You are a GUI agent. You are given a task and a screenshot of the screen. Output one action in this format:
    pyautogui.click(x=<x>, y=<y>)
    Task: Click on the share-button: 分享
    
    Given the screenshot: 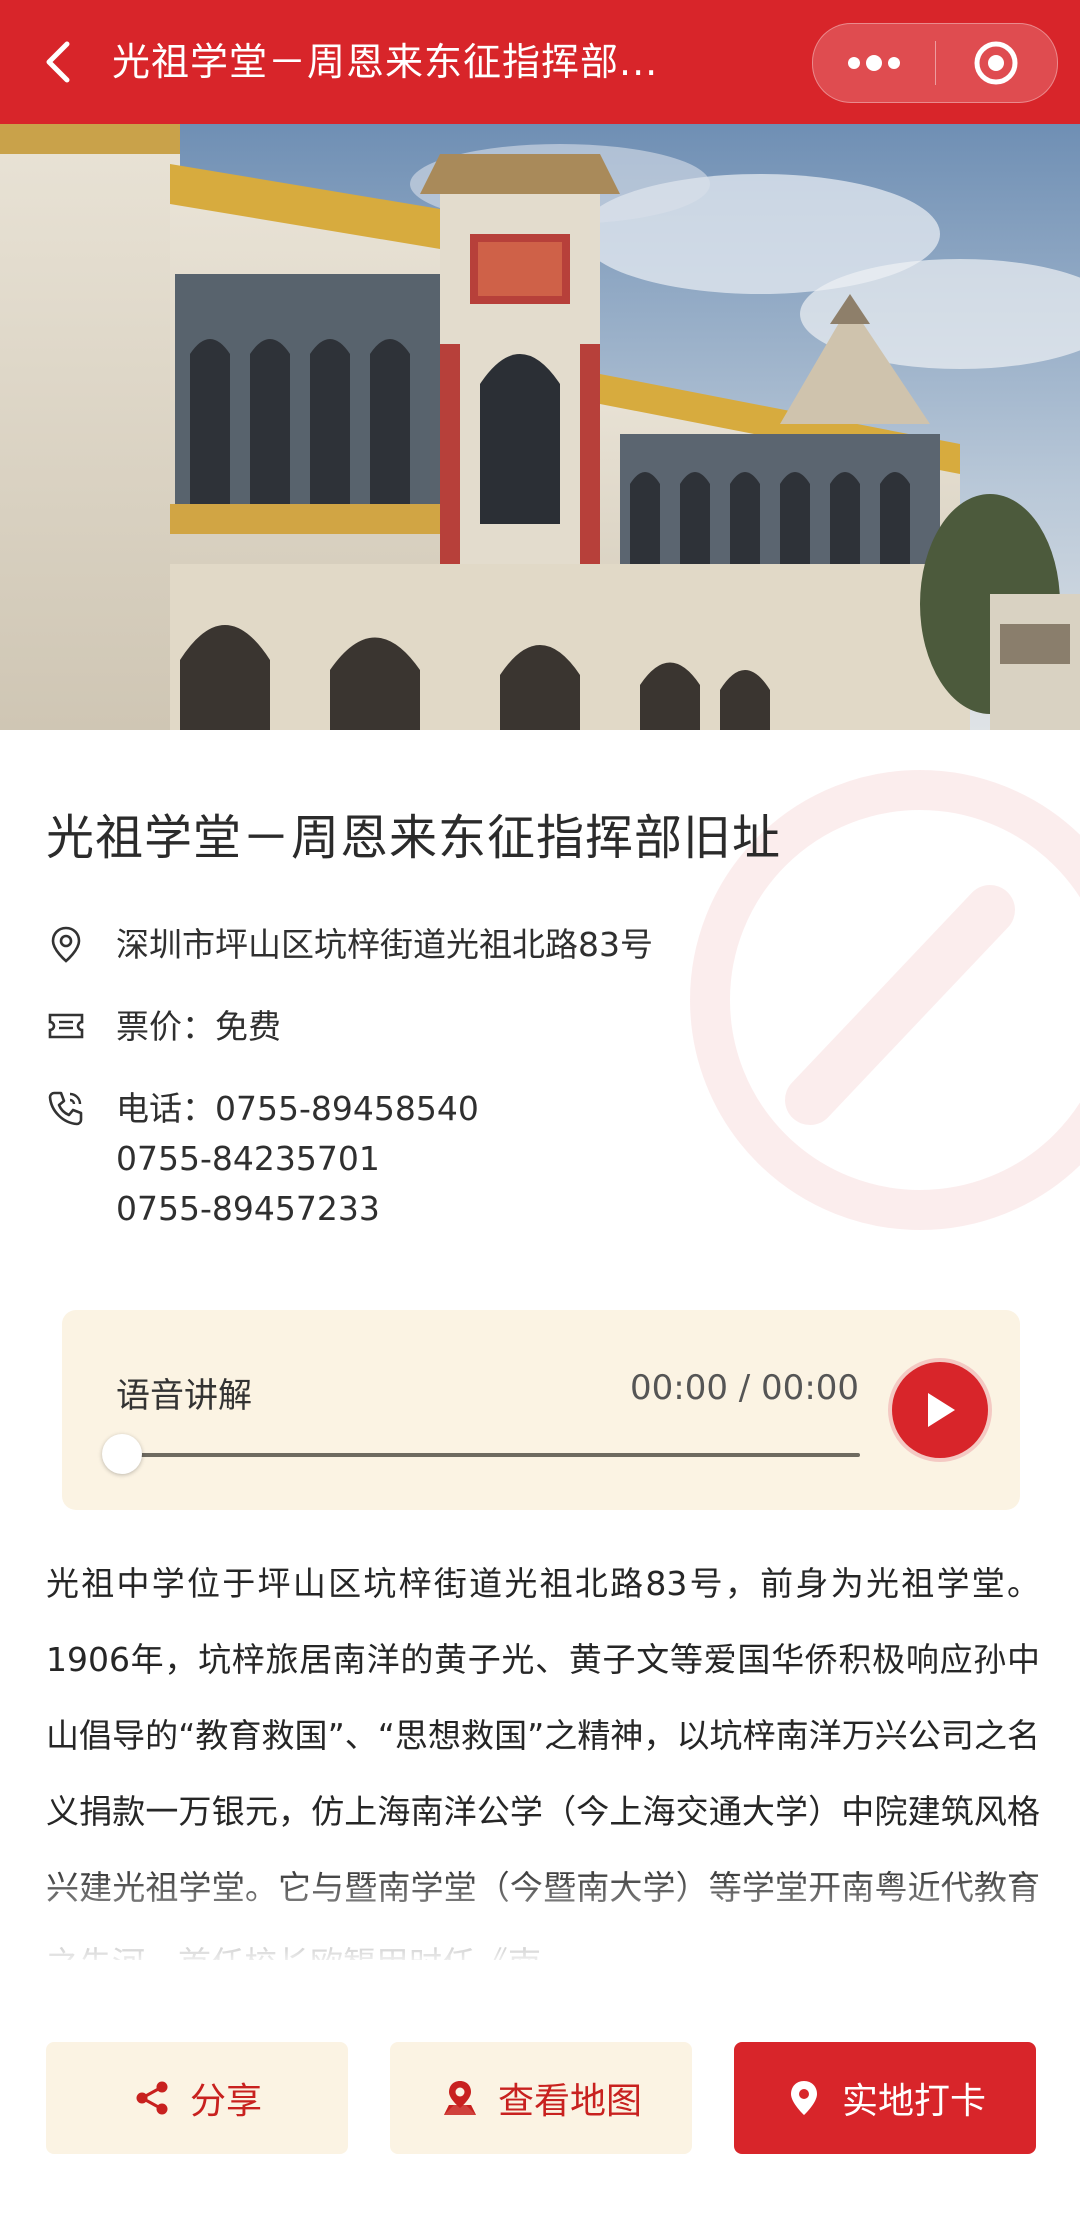 What is the action you would take?
    pyautogui.click(x=197, y=2098)
    